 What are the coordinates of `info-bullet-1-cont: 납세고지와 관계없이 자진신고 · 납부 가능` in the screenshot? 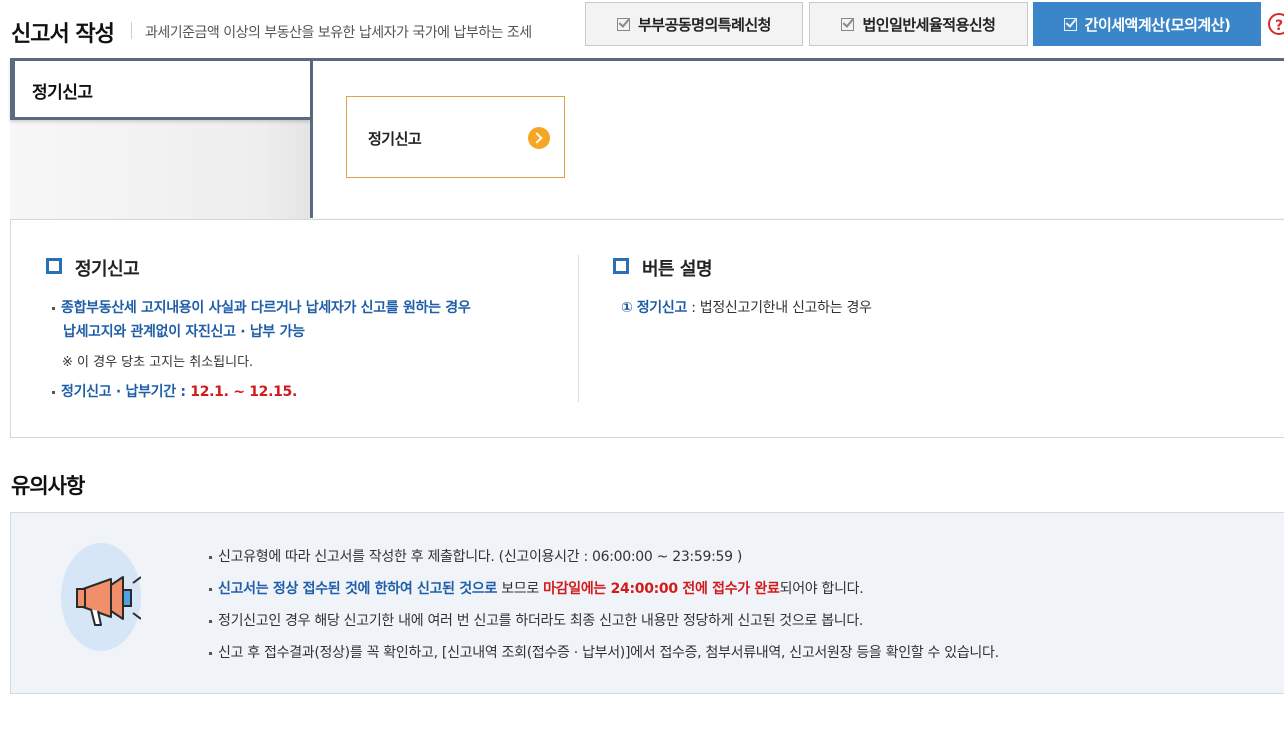 It's located at (184, 331).